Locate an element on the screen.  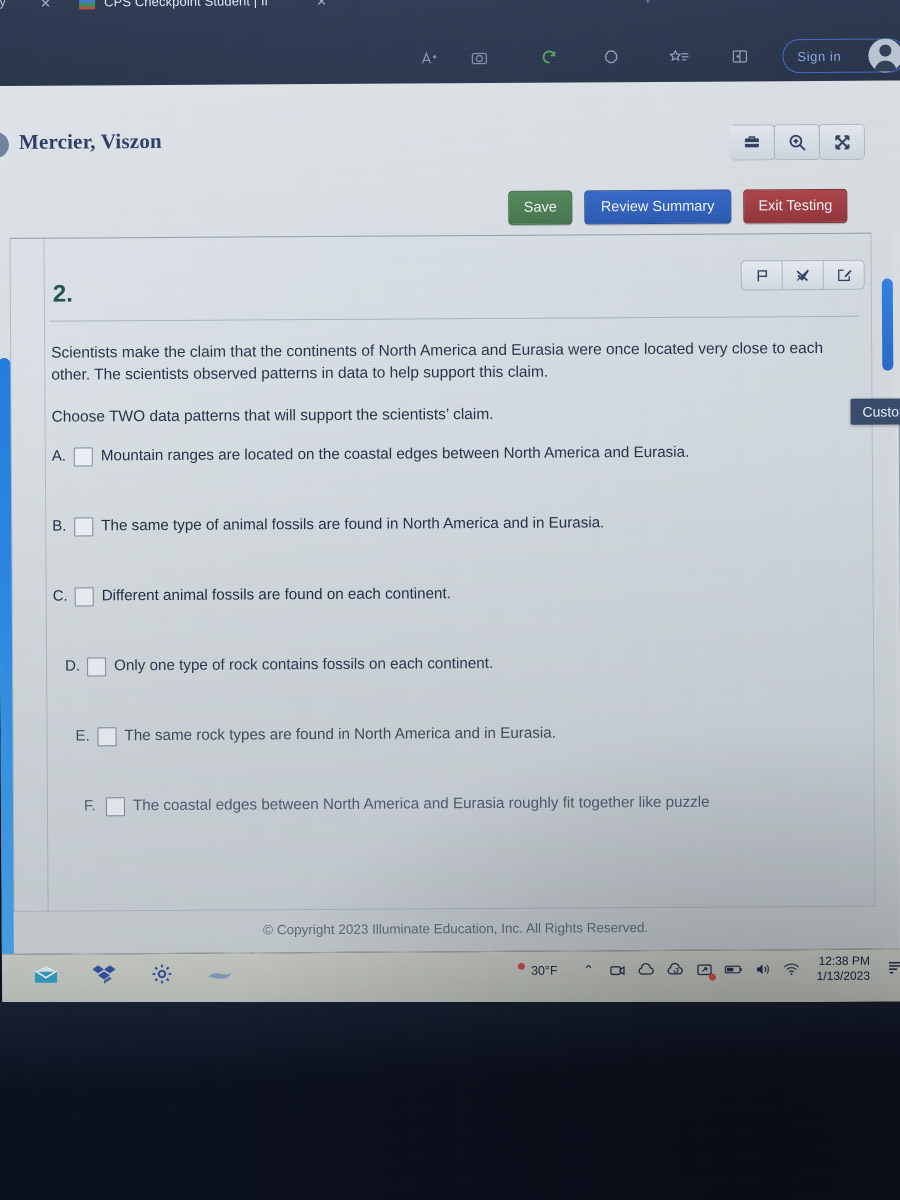
action-button-row: Save Review Summary Exit Testing is located at coordinates (678, 206).